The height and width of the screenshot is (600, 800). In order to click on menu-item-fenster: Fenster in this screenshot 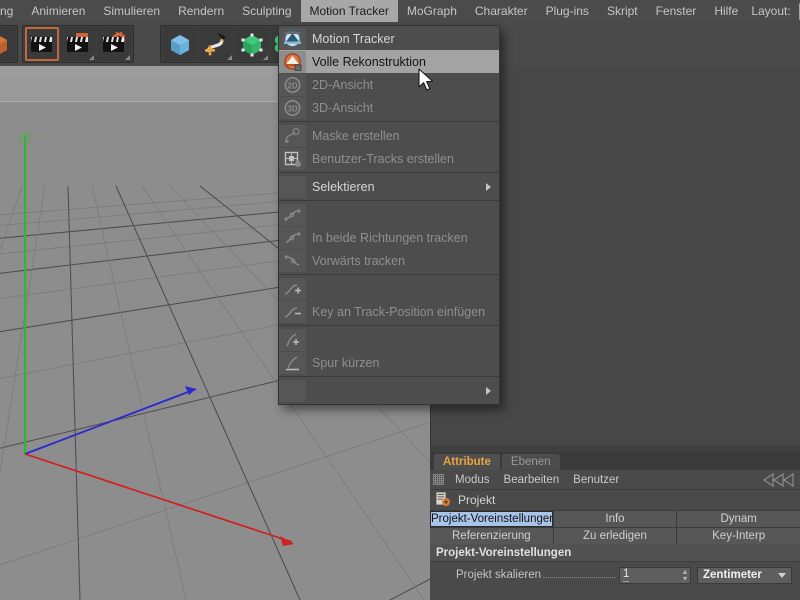, I will do `click(676, 11)`.